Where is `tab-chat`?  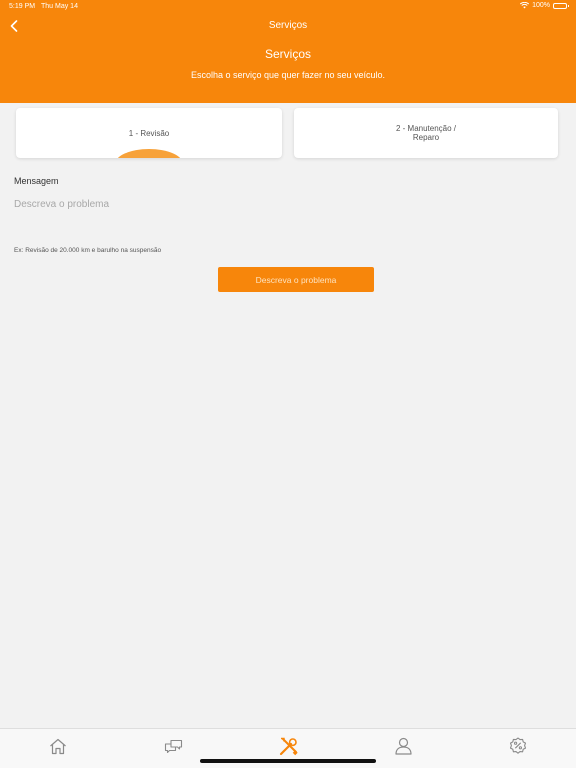 tab-chat is located at coordinates (173, 746).